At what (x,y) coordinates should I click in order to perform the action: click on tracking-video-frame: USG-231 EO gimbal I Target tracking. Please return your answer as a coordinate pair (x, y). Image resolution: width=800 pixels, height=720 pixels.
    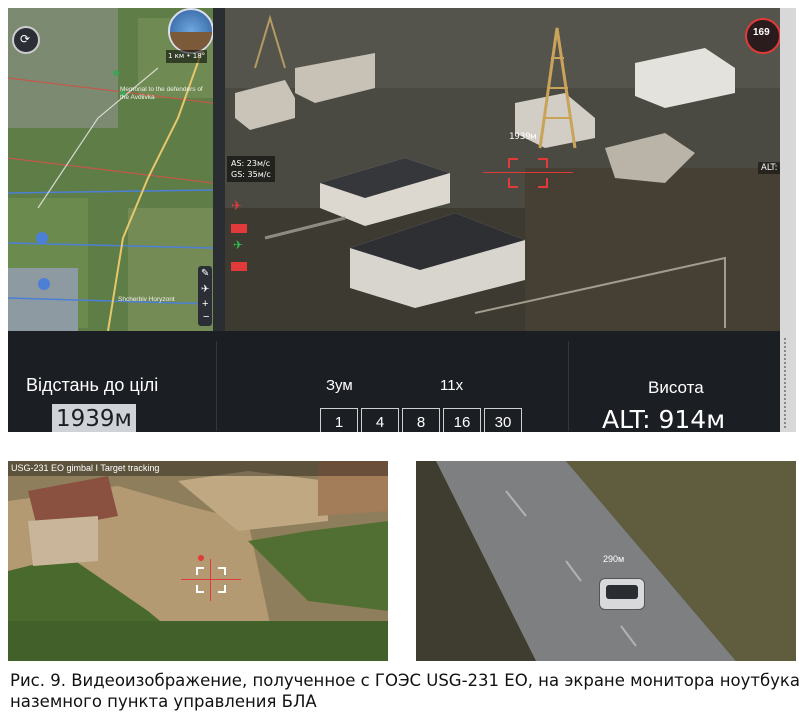
    Looking at the image, I should click on (198, 561).